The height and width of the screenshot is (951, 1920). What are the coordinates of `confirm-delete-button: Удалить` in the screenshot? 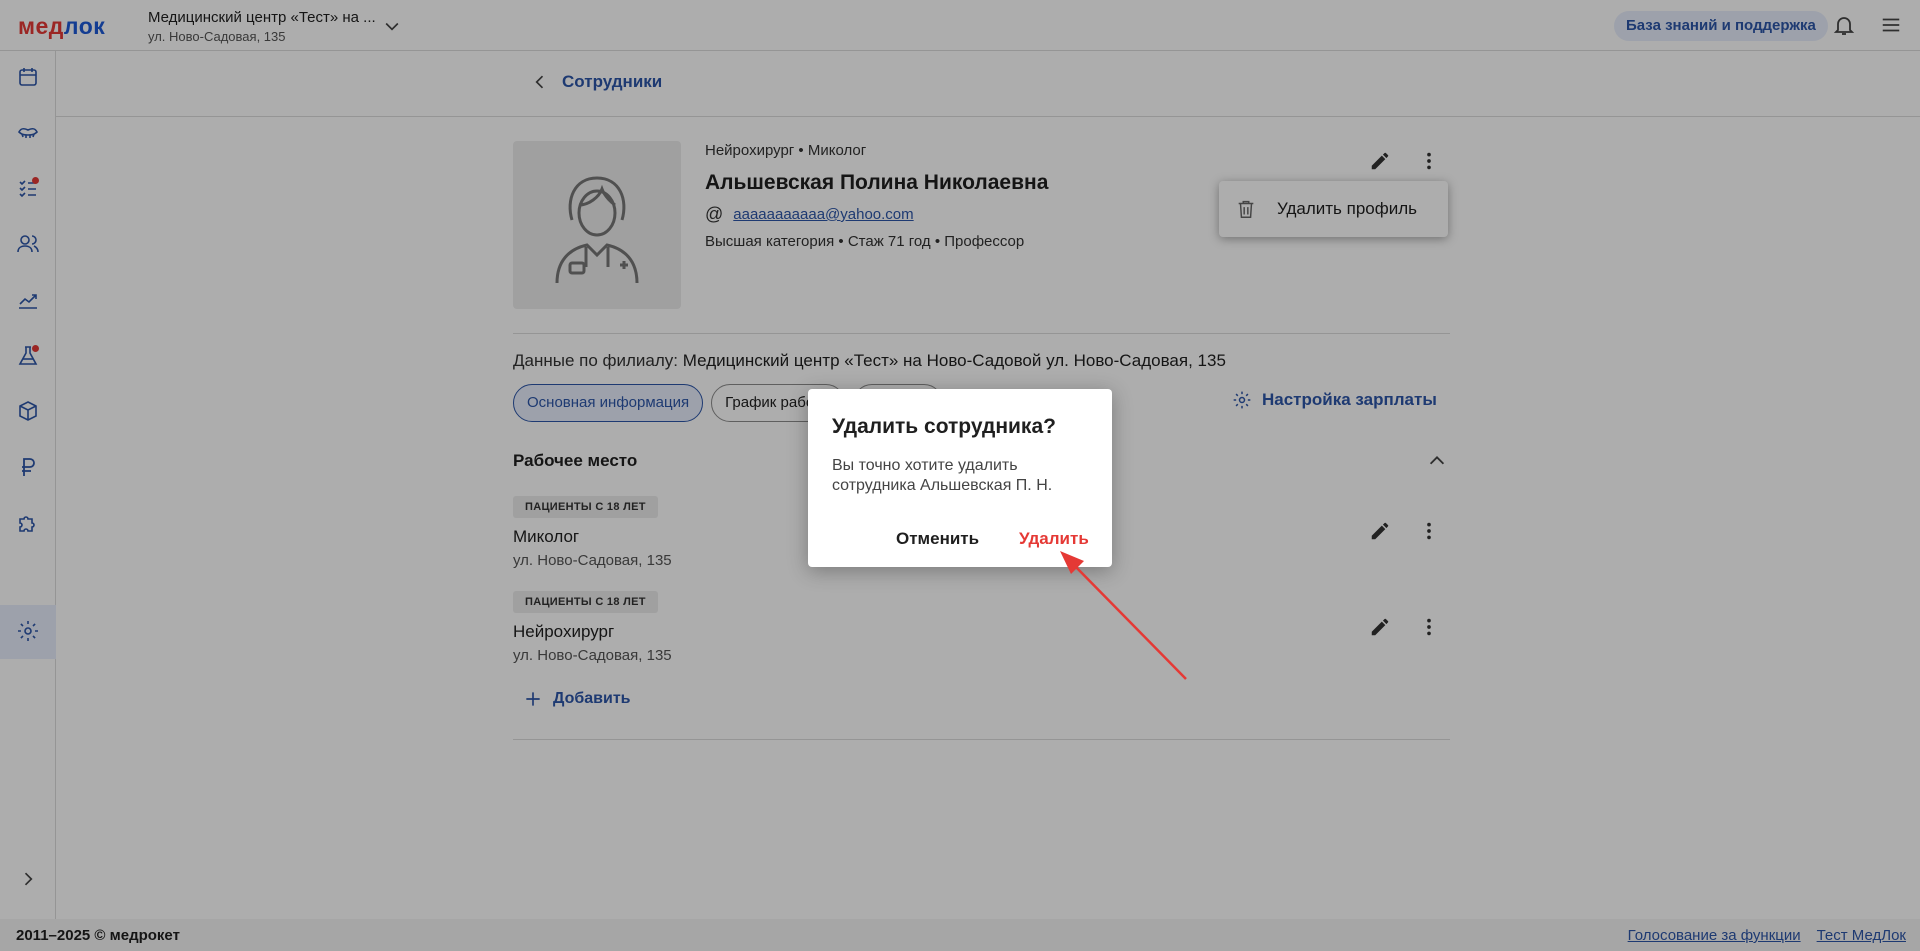 It's located at (1054, 539).